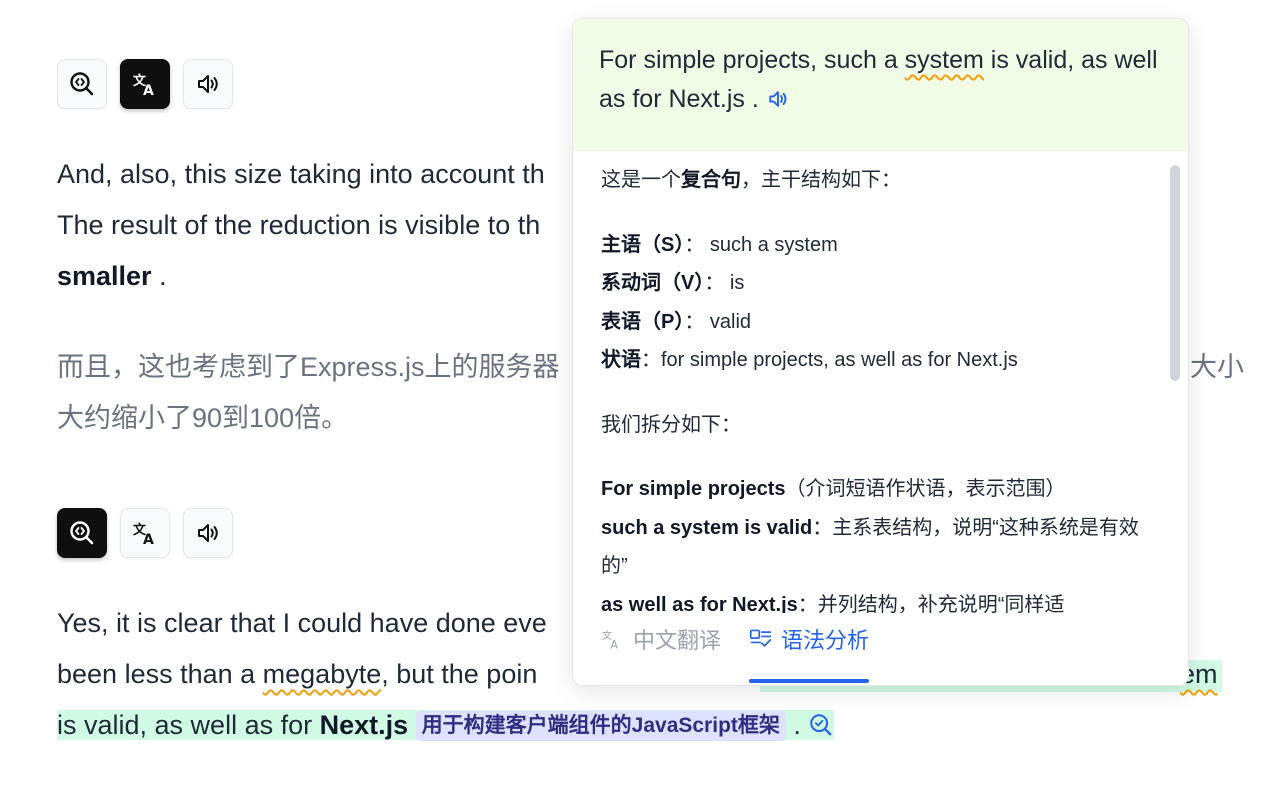 The image size is (1280, 800). Describe the element at coordinates (104, 276) in the screenshot. I see `para1-bold-word: smaller` at that location.